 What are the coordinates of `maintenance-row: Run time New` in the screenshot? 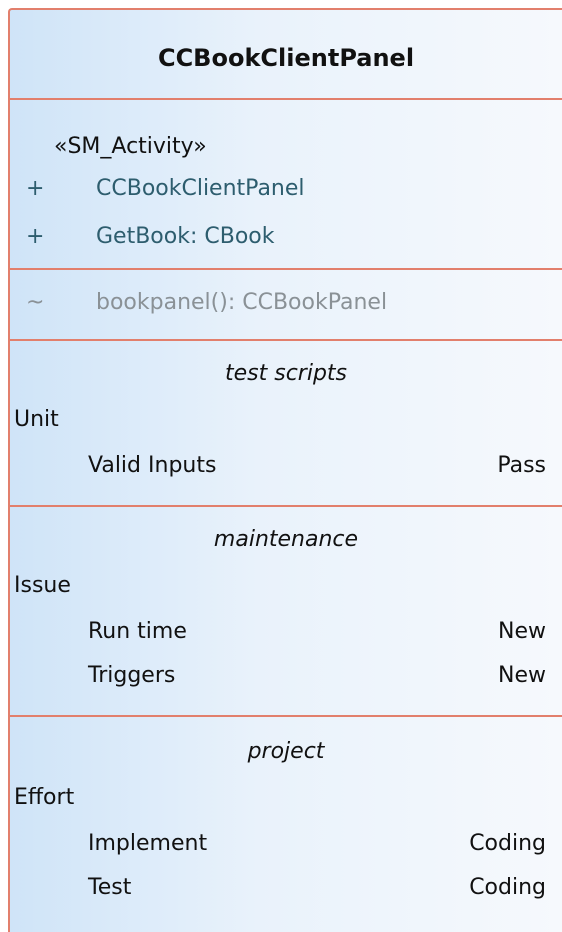 It's located at (317, 631).